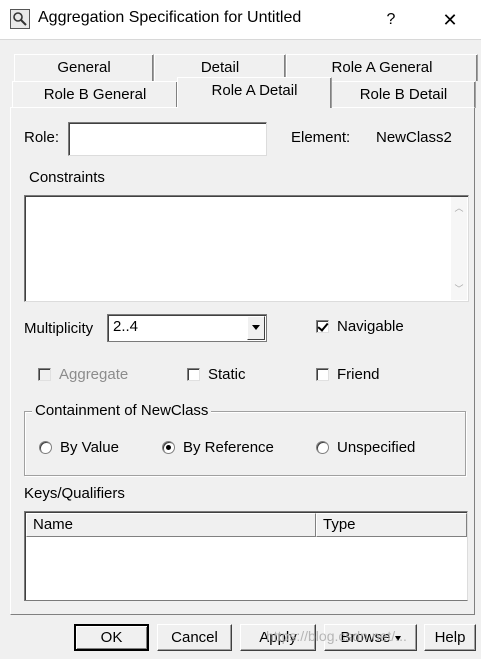 This screenshot has height=659, width=481. What do you see at coordinates (126, 326) in the screenshot?
I see `multiplicity-value: 2..4` at bounding box center [126, 326].